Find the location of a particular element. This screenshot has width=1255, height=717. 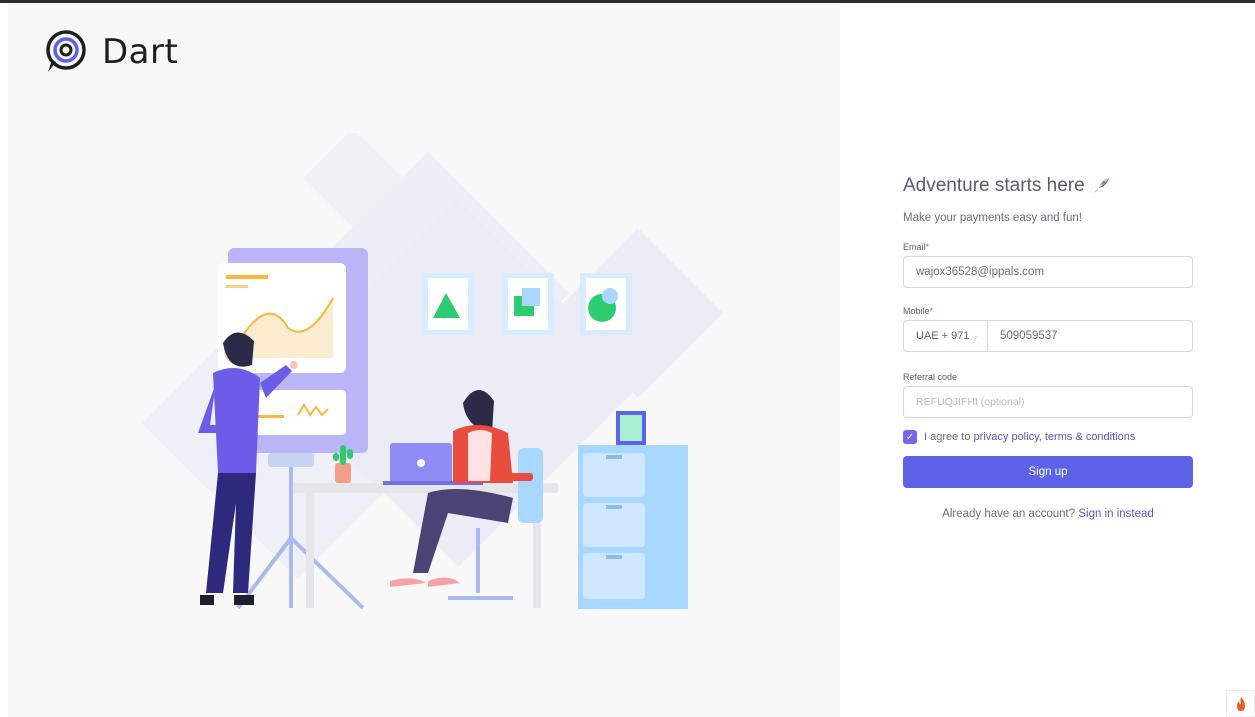

referral-placeholder: REFUQJIFHI (optional) is located at coordinates (970, 402).